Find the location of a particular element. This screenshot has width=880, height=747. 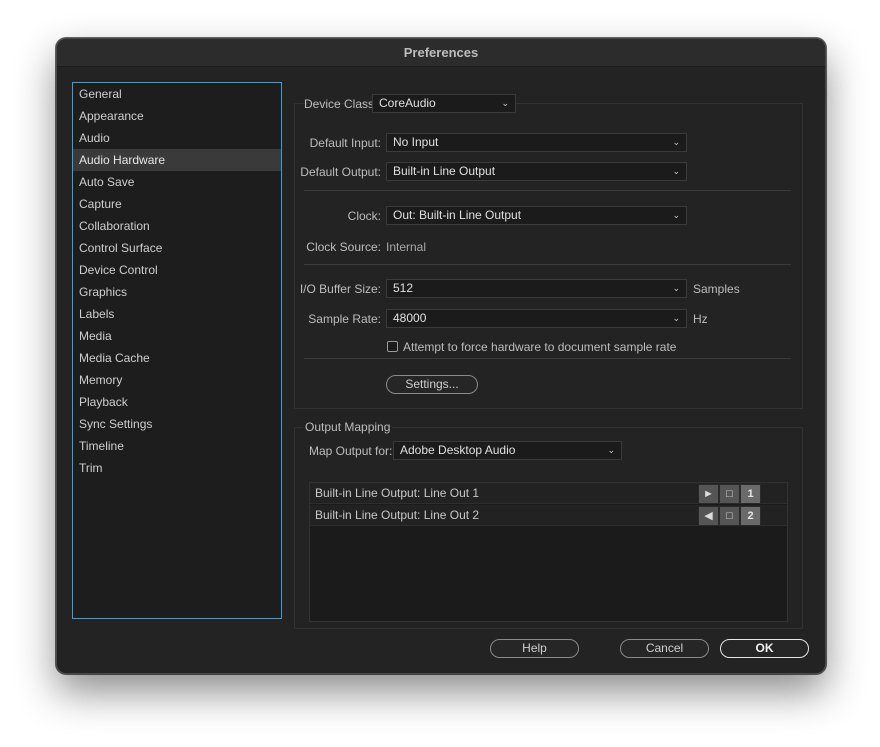

sidebar-item-sync-settings: Sync Settings is located at coordinates (177, 424).